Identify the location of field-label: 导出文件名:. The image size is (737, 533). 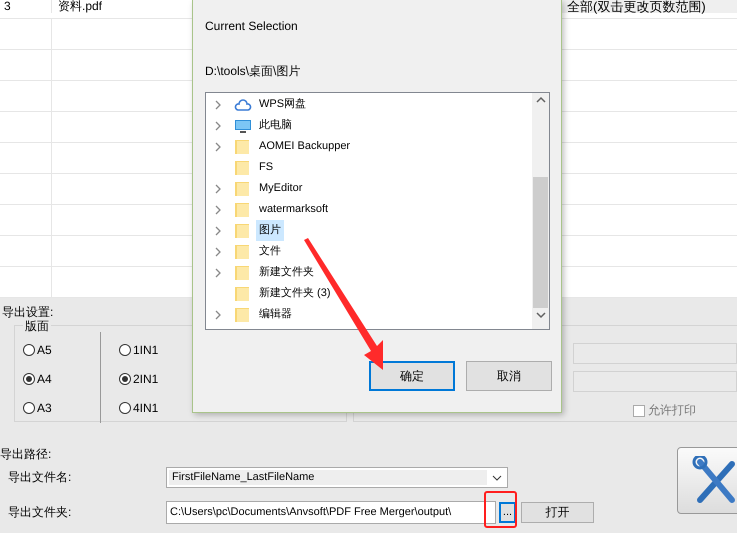
(39, 477).